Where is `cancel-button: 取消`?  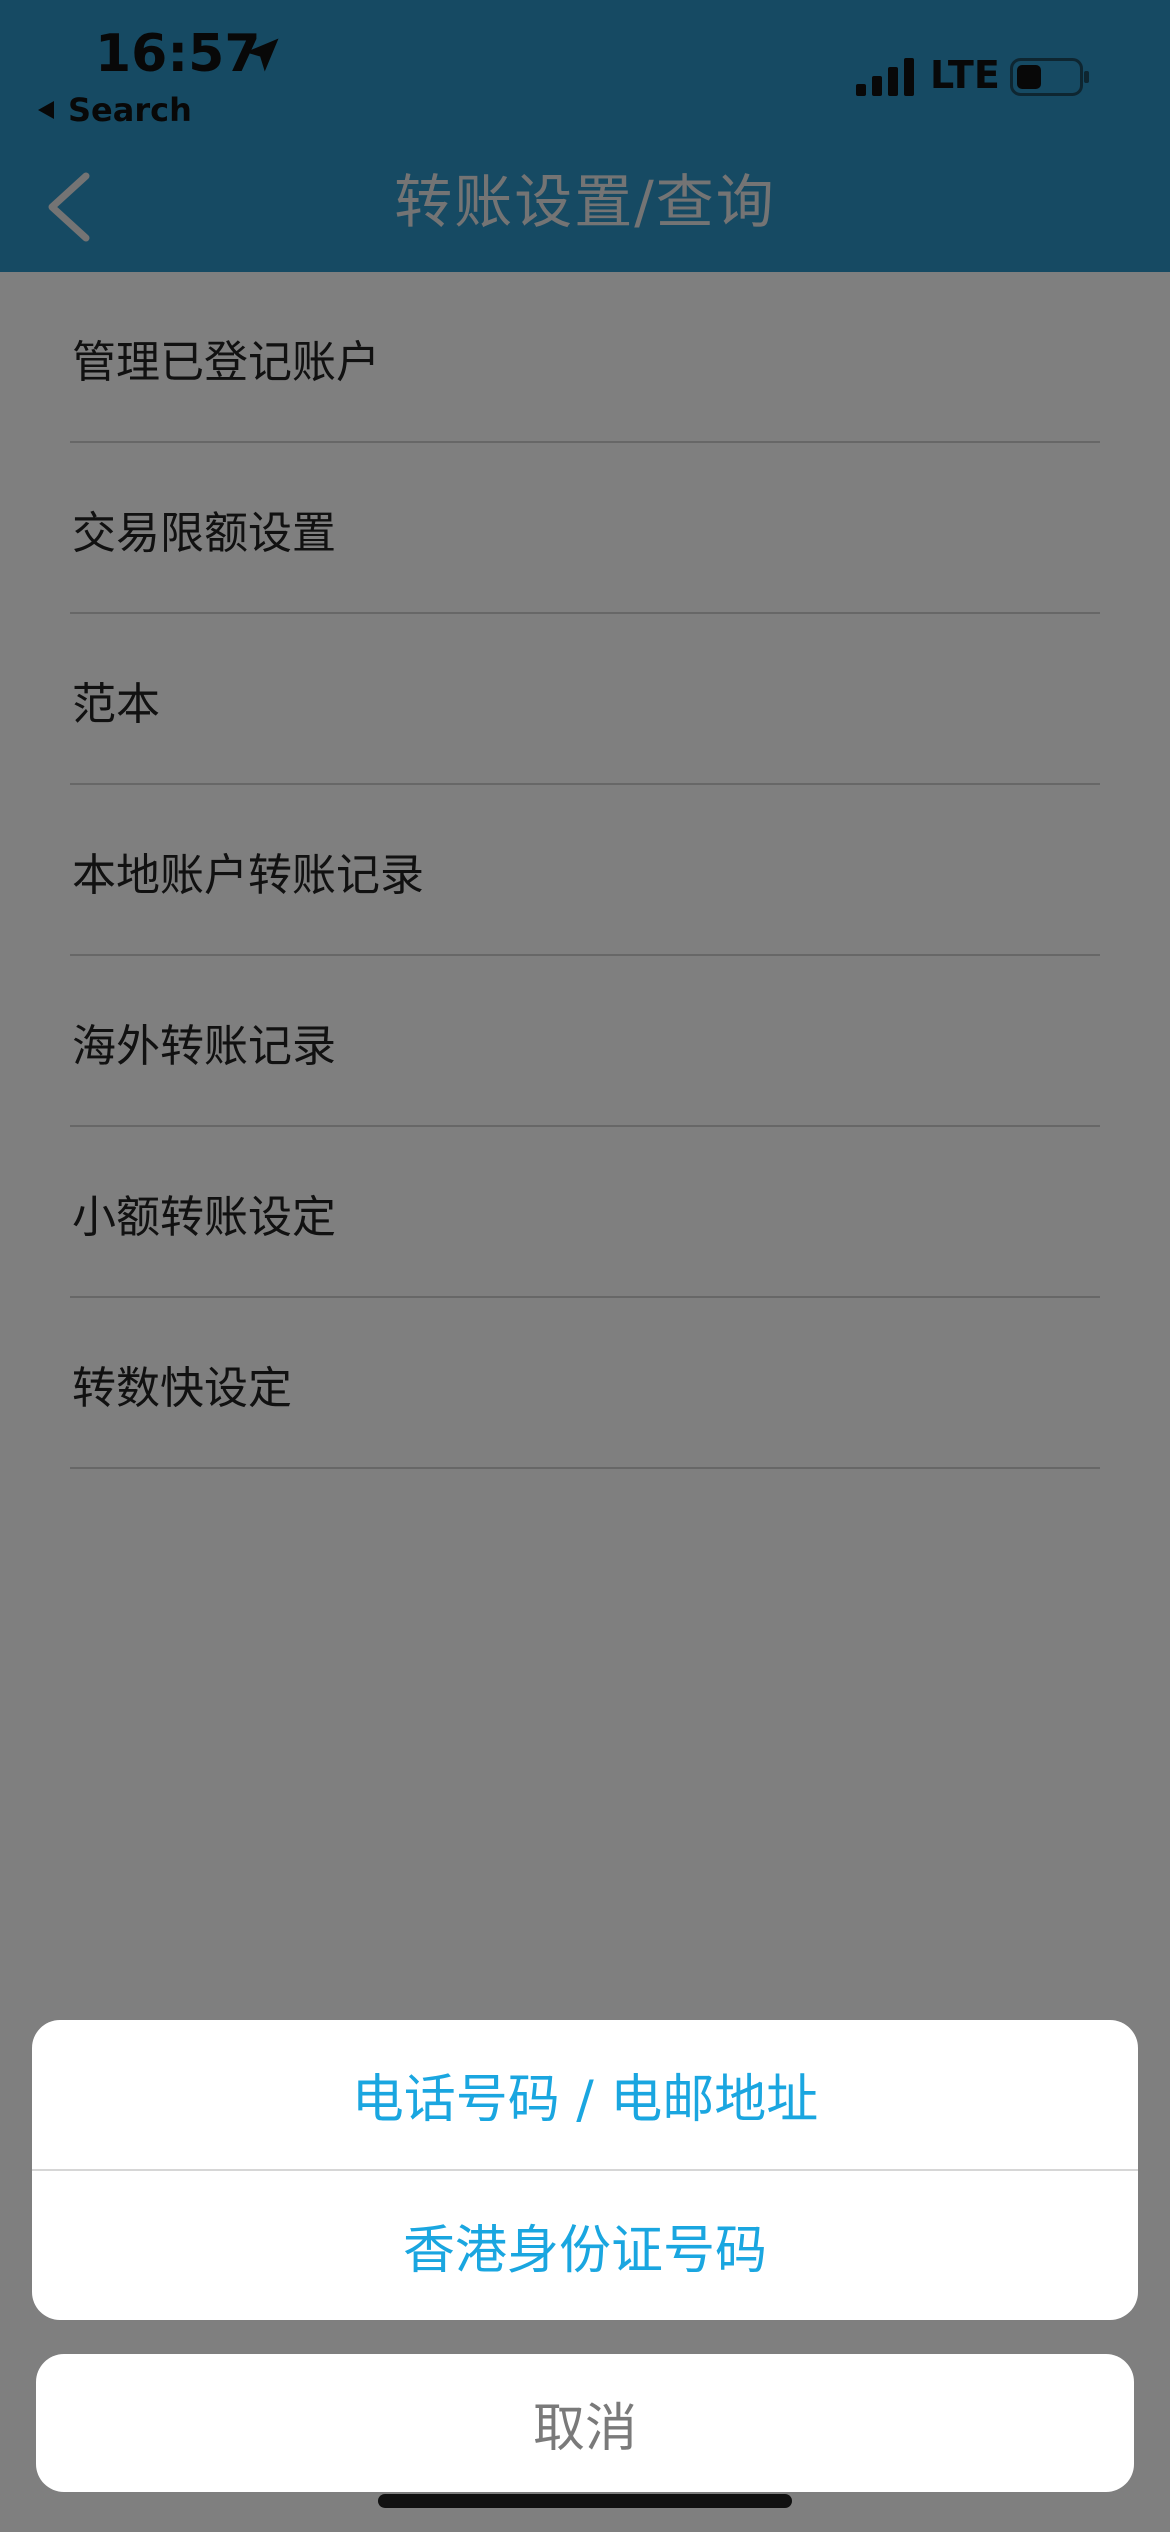
cancel-button: 取消 is located at coordinates (585, 2423).